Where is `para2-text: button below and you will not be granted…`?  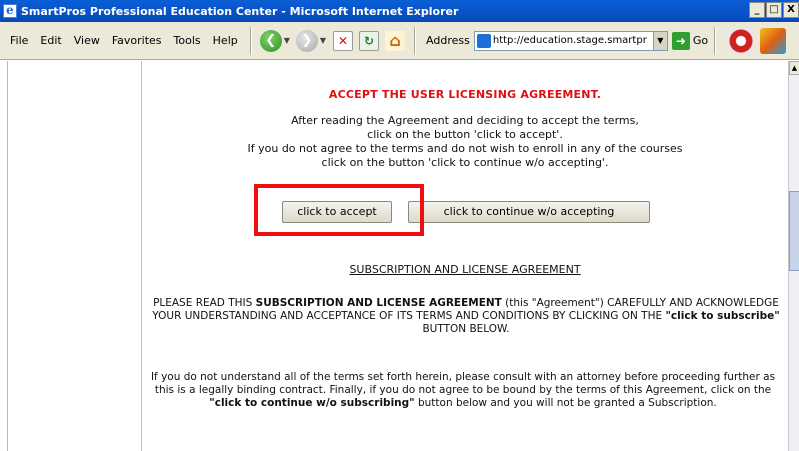
para2-text: button below and you will not be granted… is located at coordinates (565, 403).